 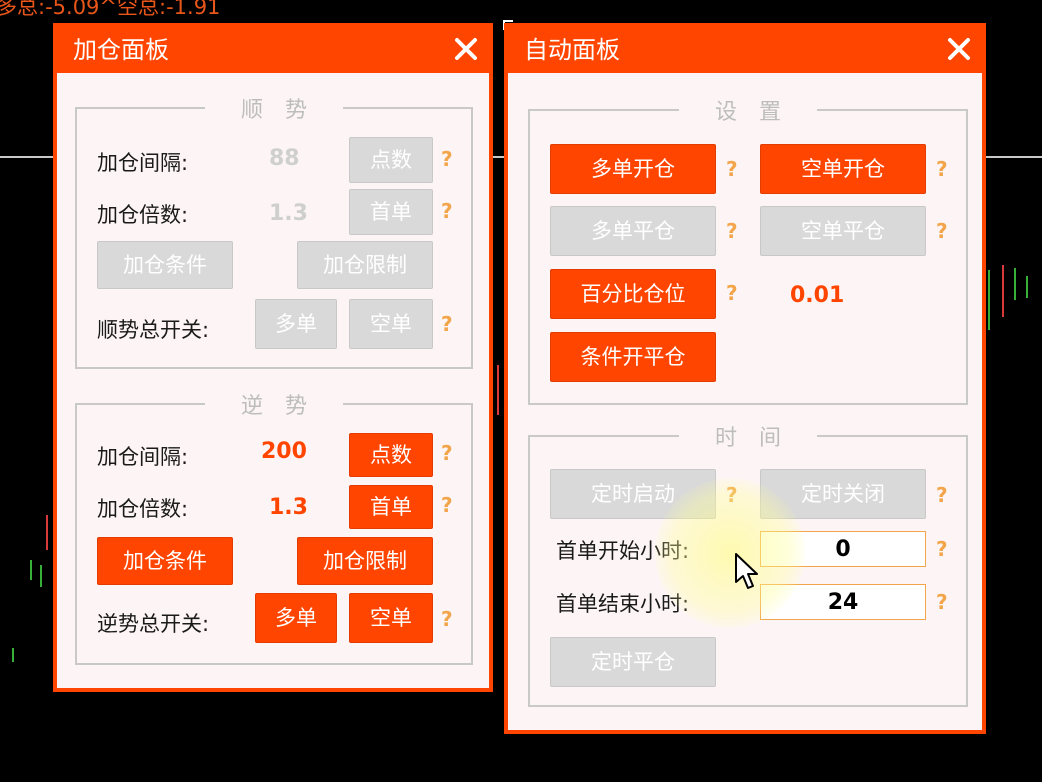 What do you see at coordinates (284, 451) in the screenshot?
I see `counter-interval-value: 200` at bounding box center [284, 451].